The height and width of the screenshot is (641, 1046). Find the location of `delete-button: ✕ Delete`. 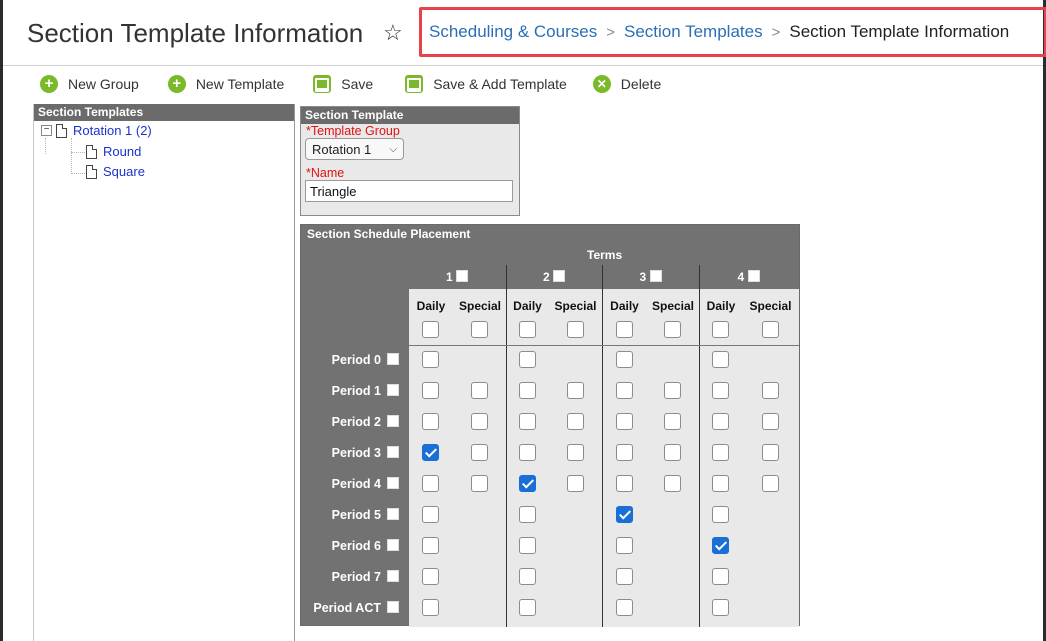

delete-button: ✕ Delete is located at coordinates (626, 84).